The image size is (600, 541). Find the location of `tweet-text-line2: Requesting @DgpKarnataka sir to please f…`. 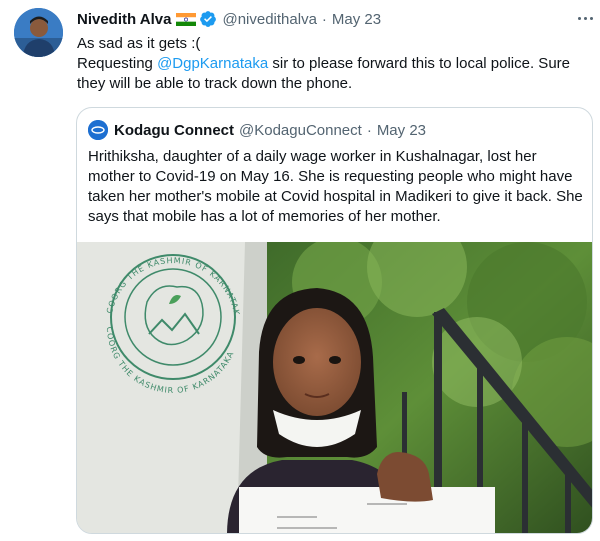

tweet-text-line2: Requesting @DgpKarnataka sir to please f… is located at coordinates (332, 74).